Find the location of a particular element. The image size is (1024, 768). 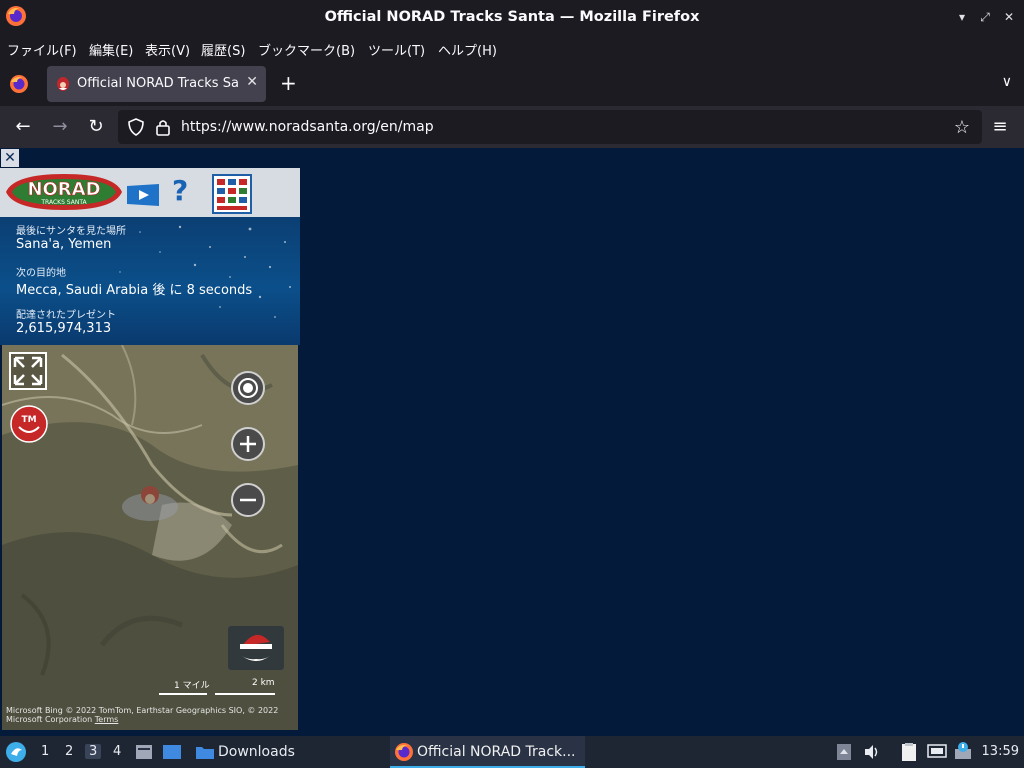

lock-icon is located at coordinates (163, 127).